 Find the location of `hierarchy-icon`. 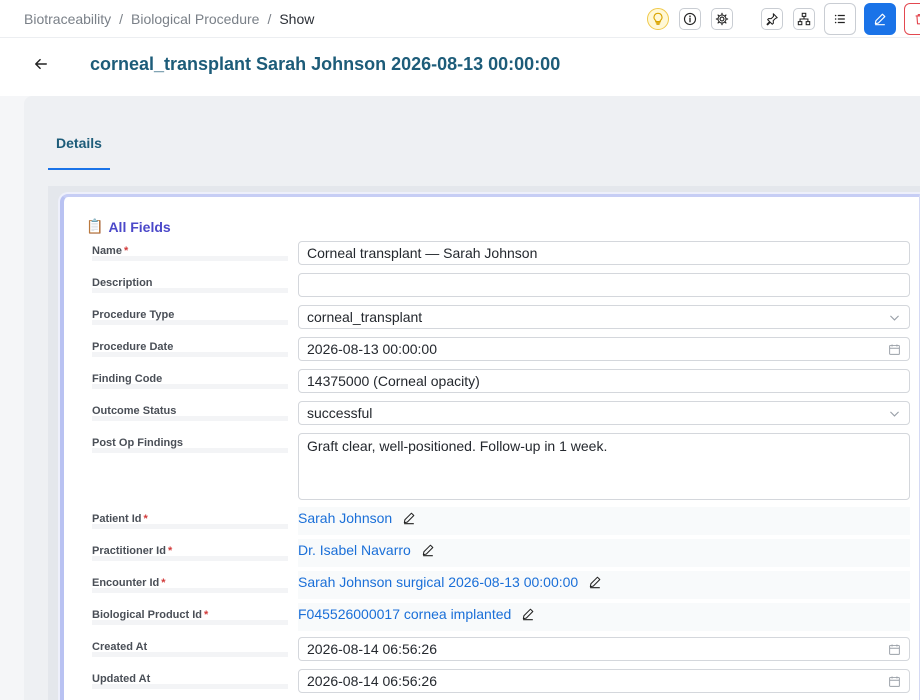

hierarchy-icon is located at coordinates (804, 19).